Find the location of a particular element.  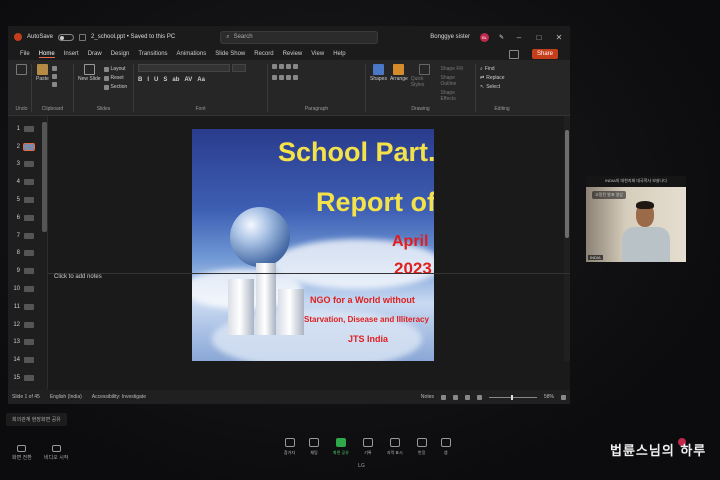

switch-screen-control: 화면 전환 is located at coordinates (22, 453).